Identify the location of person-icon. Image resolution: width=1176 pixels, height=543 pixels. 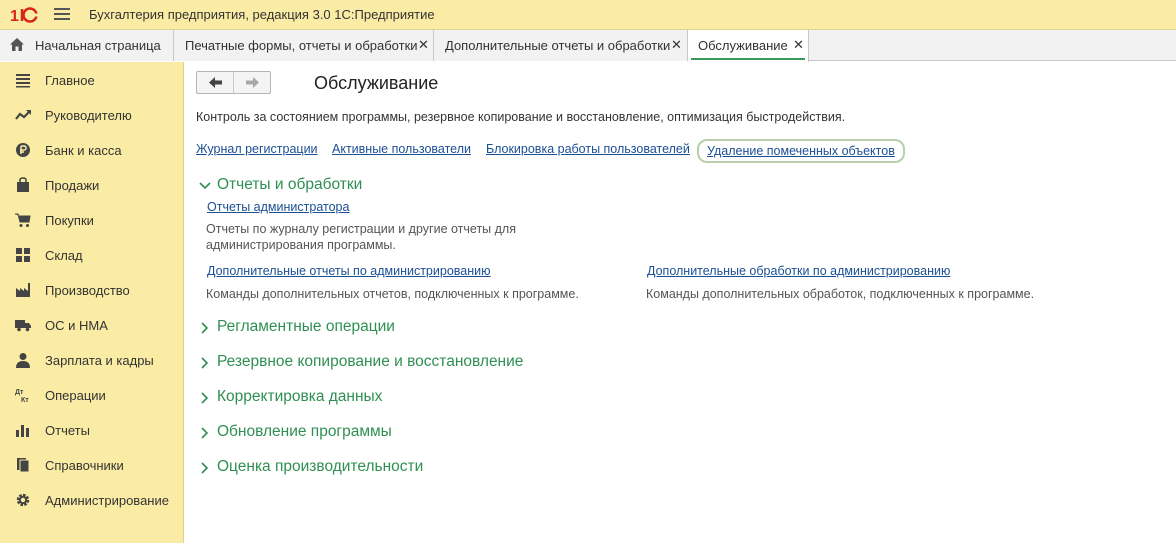
(23, 360).